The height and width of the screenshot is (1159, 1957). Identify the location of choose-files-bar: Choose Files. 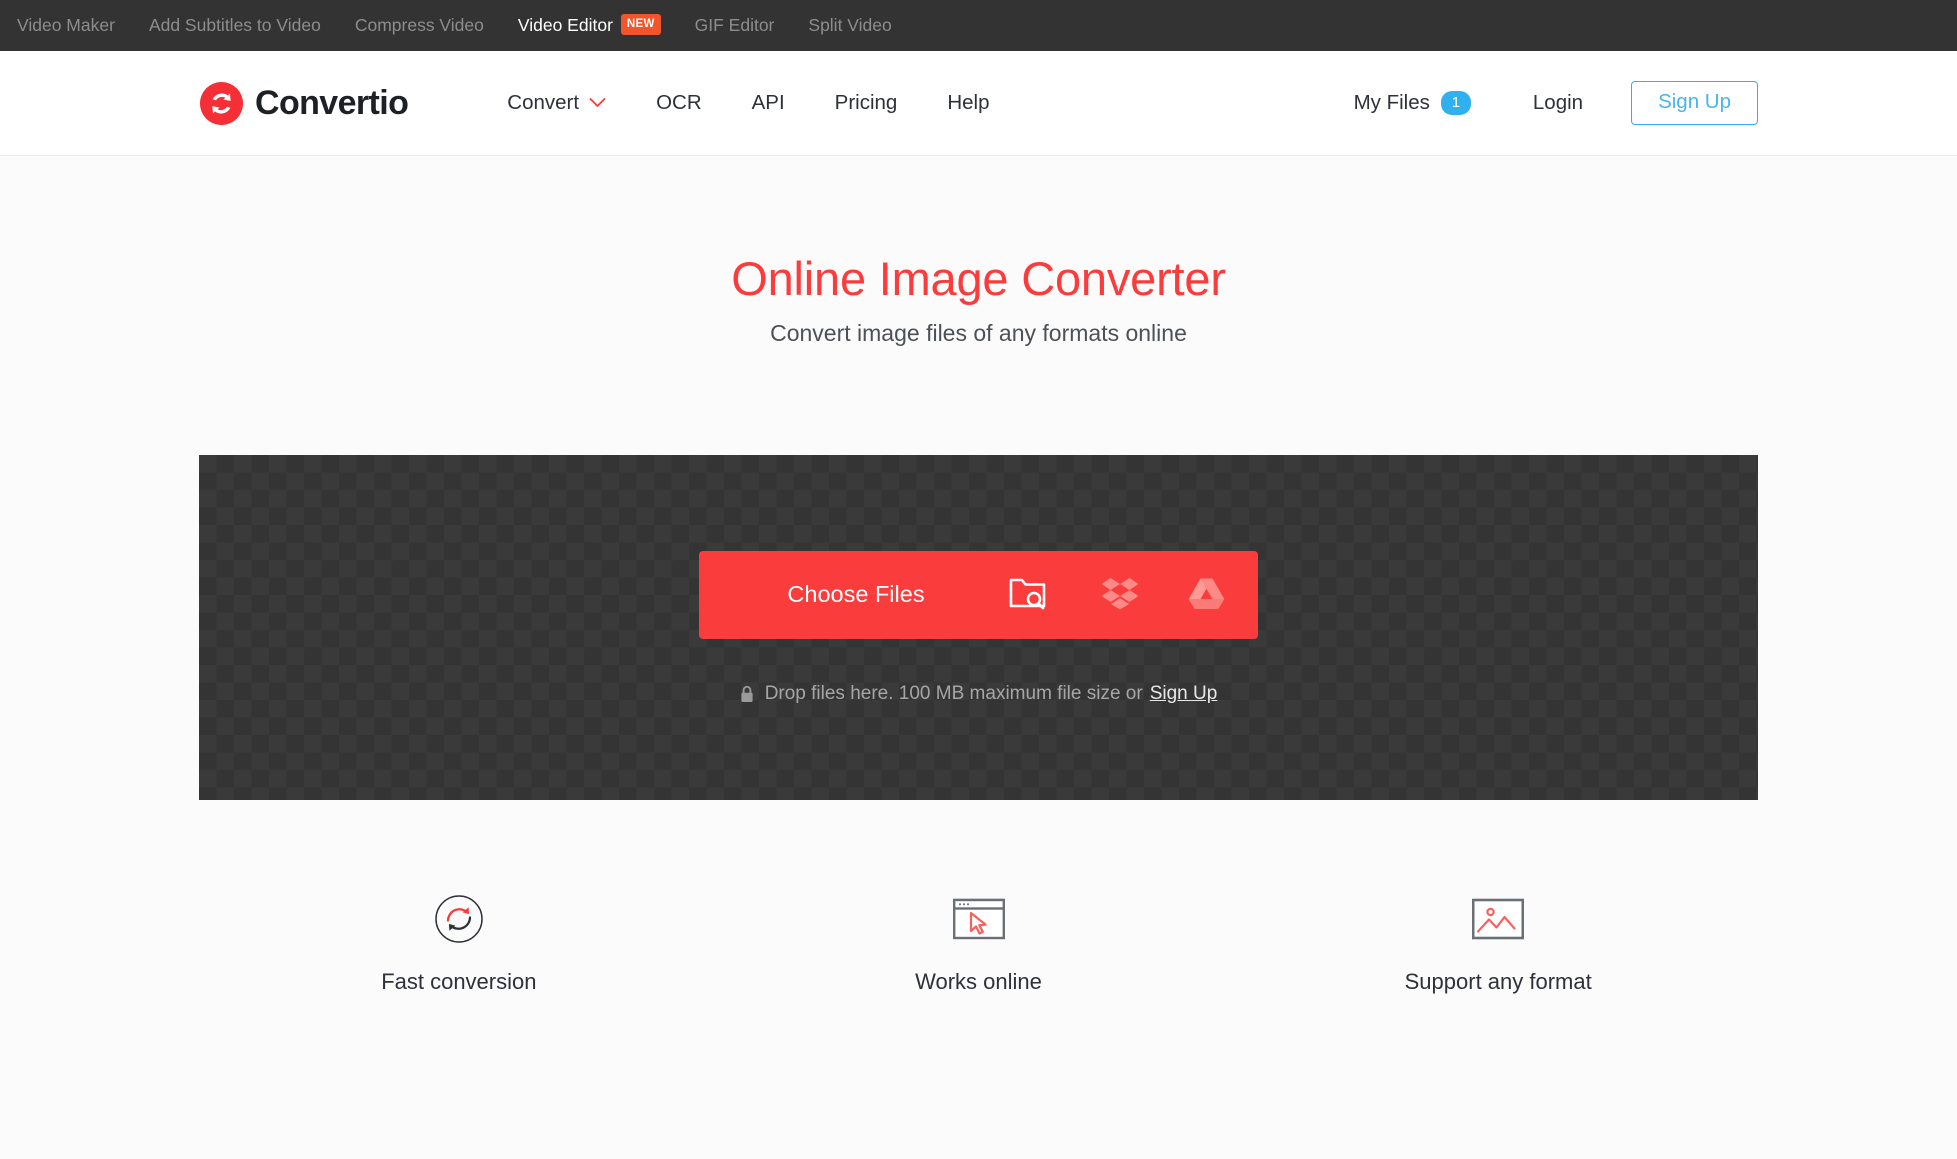
(978, 594).